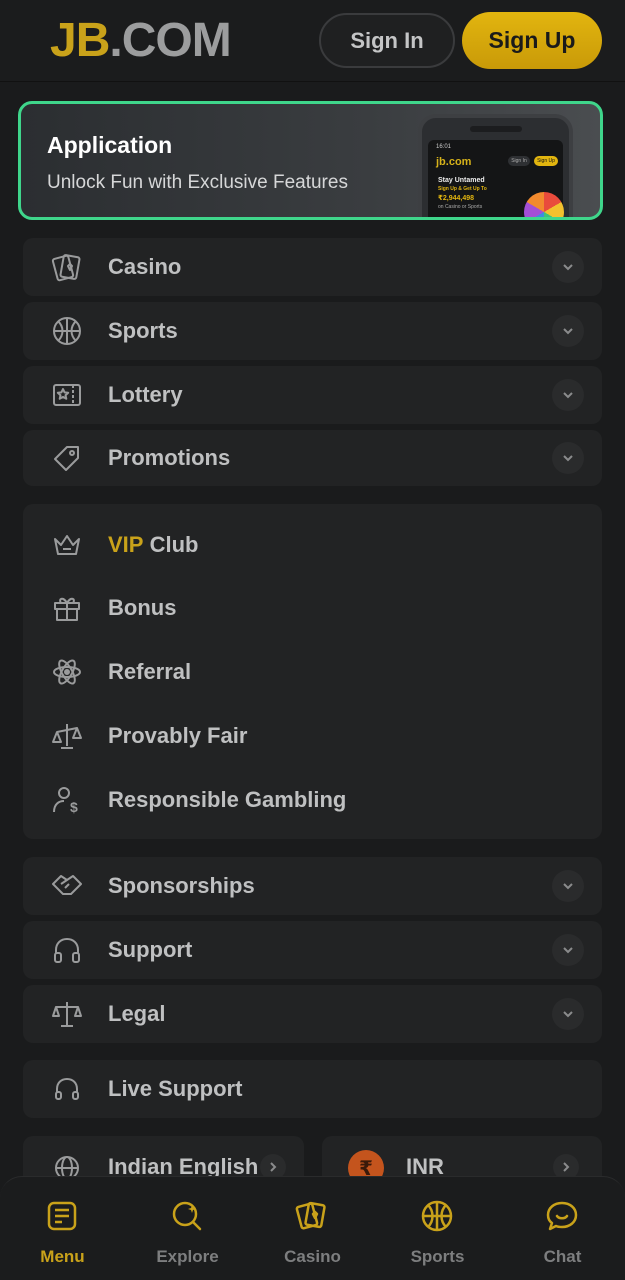  I want to click on phone-notch, so click(496, 129).